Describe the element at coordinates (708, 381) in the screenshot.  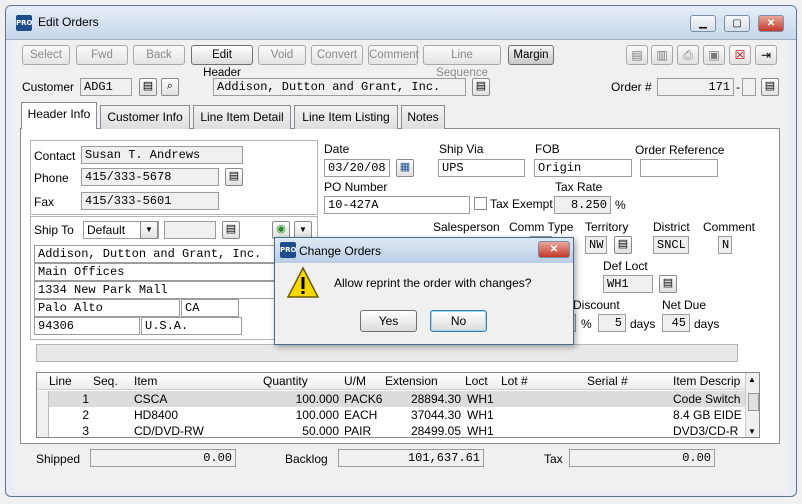
I see `col-item-description: Item Descrip` at that location.